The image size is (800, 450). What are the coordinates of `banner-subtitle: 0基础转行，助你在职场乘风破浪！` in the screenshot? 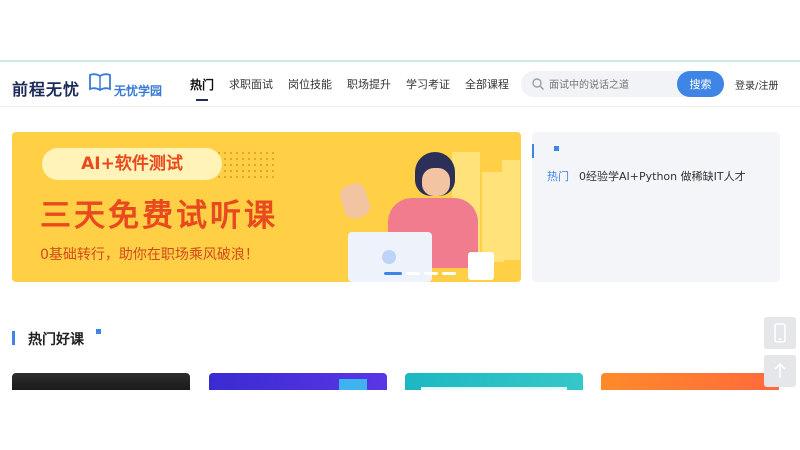 It's located at (149, 255).